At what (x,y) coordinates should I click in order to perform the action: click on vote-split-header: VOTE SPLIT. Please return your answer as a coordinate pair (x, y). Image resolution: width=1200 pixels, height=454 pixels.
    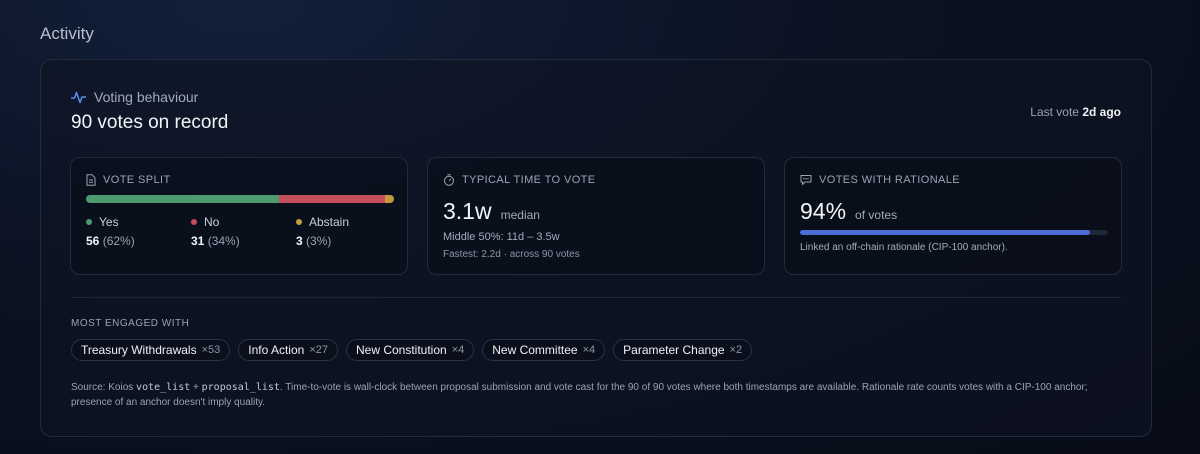
    Looking at the image, I should click on (128, 180).